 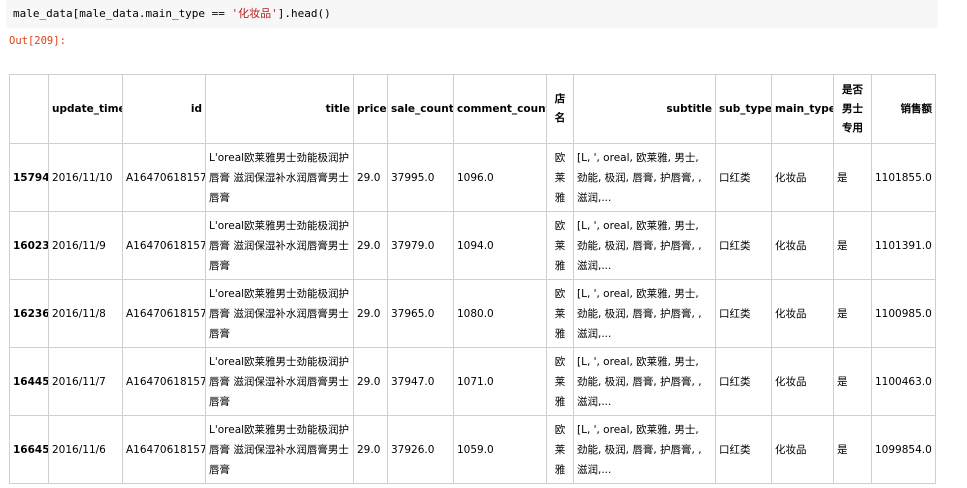 What do you see at coordinates (500, 449) in the screenshot?
I see `cell-comment-count: 1059.0` at bounding box center [500, 449].